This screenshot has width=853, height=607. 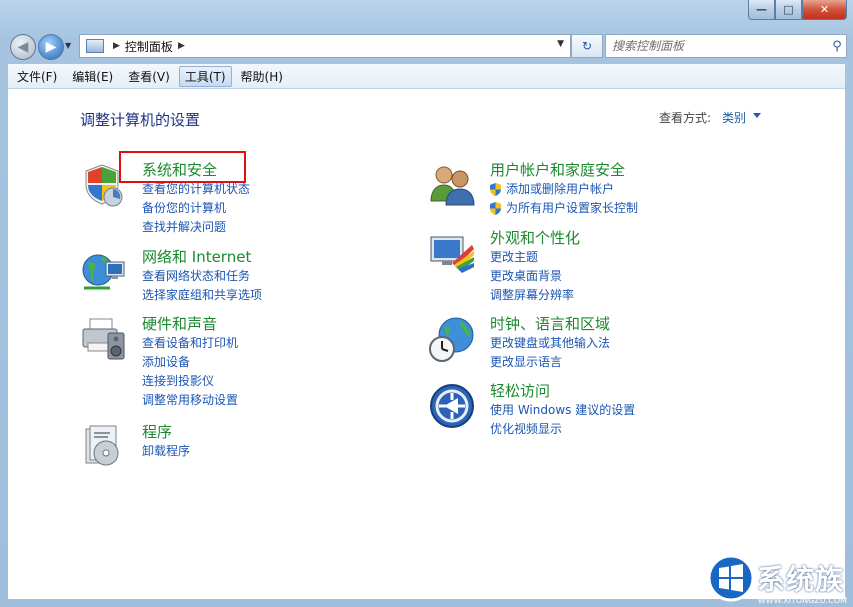 What do you see at coordinates (149, 46) in the screenshot?
I see `breadcrumb-control-panel: 控制面板` at bounding box center [149, 46].